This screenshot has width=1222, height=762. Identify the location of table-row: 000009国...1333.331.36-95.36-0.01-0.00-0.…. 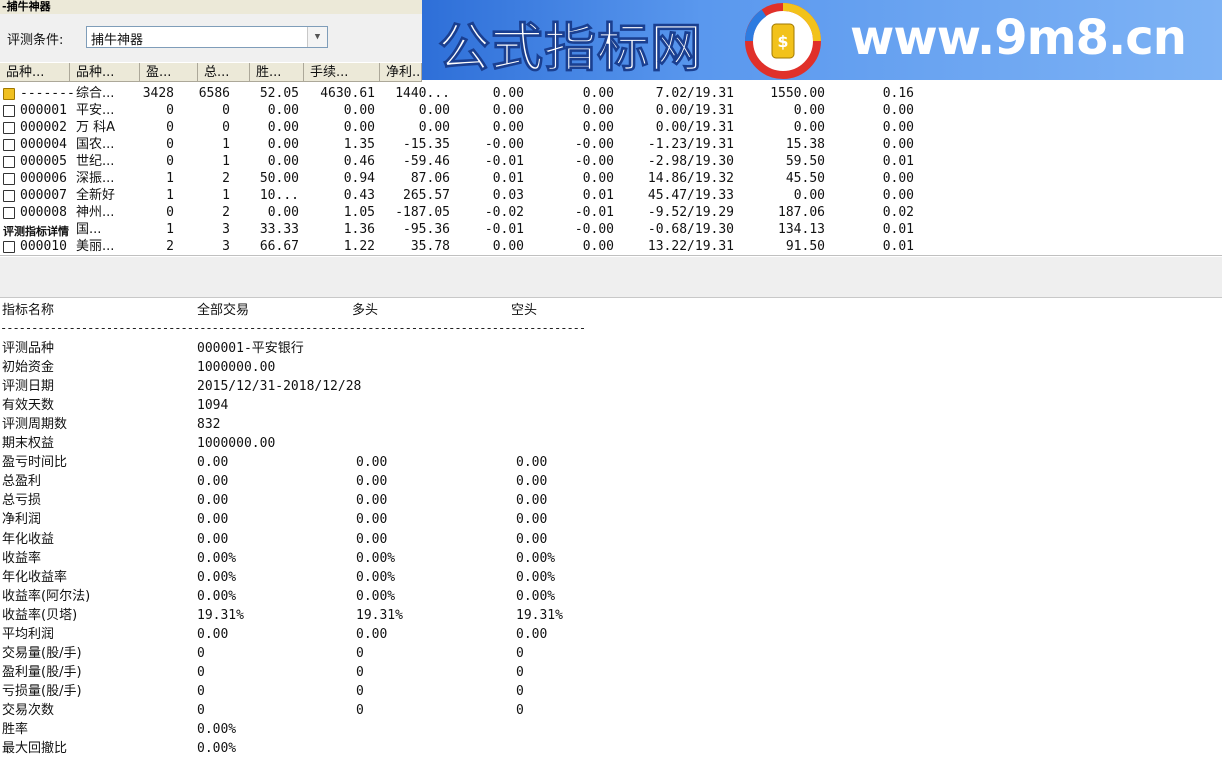
(611, 229).